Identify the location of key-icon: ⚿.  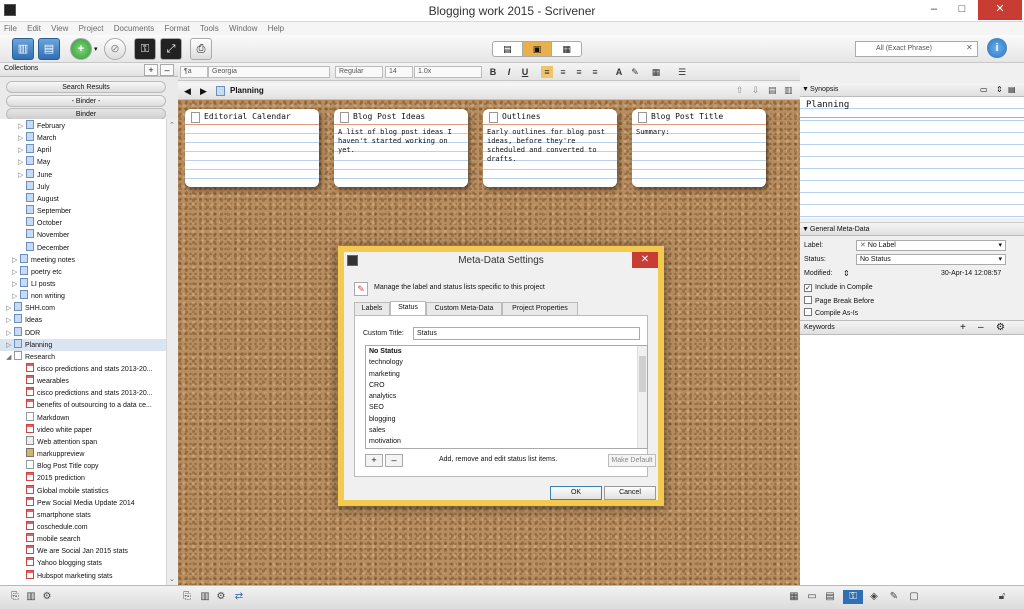
(853, 597).